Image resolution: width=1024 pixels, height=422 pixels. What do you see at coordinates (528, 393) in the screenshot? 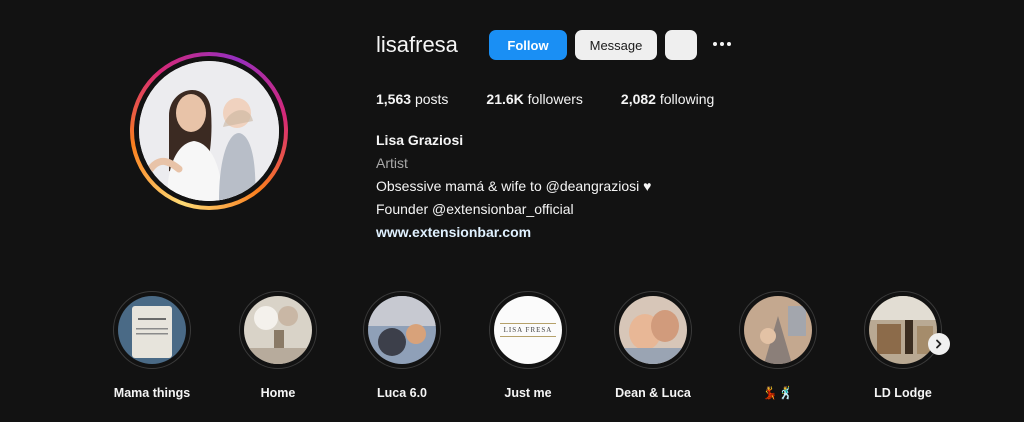
I see `highlight-label: Just me` at bounding box center [528, 393].